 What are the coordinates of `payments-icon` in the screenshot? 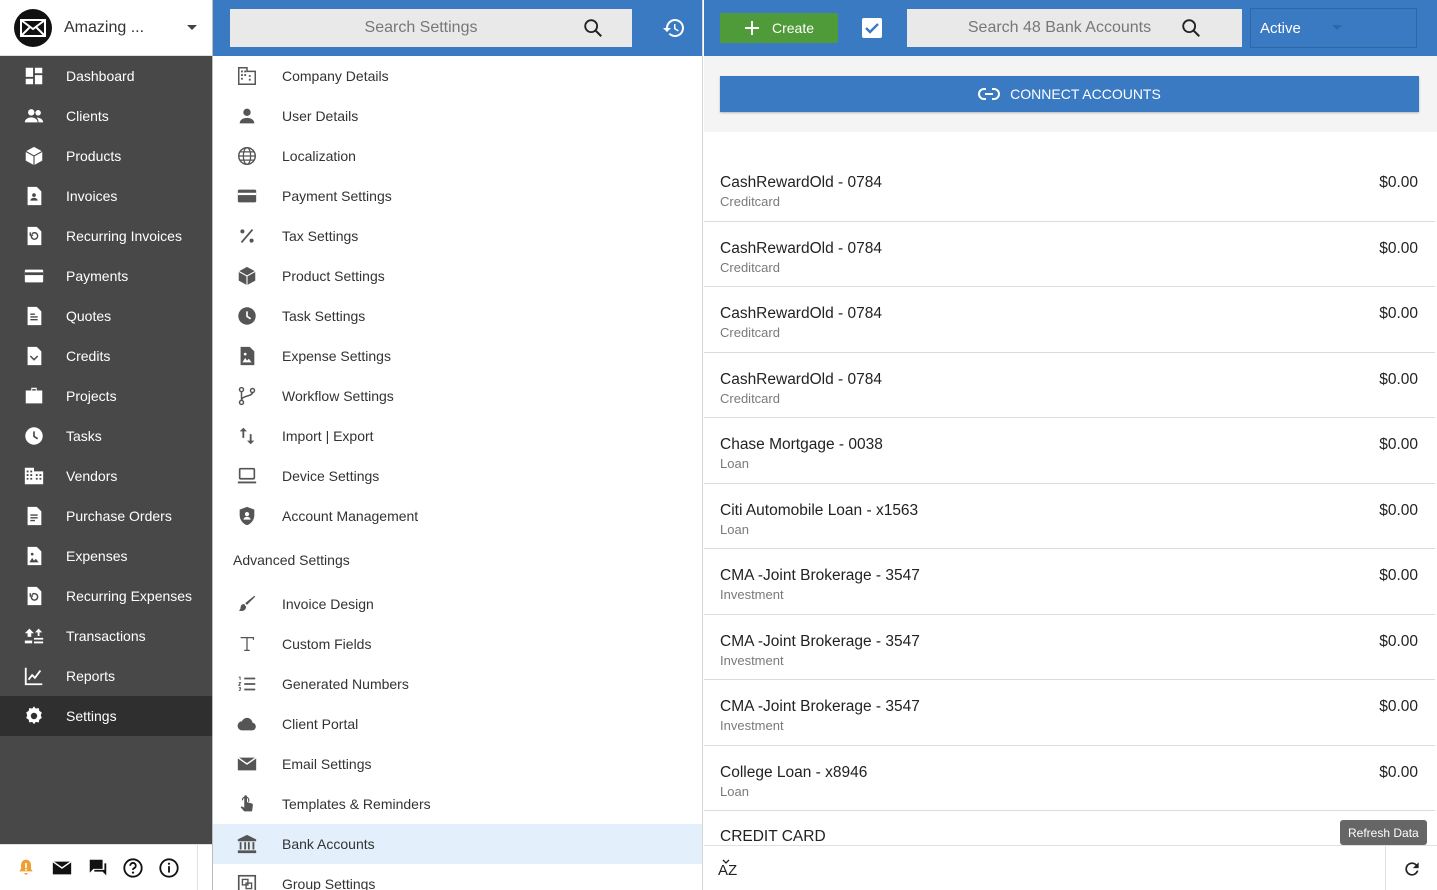 It's located at (34, 276).